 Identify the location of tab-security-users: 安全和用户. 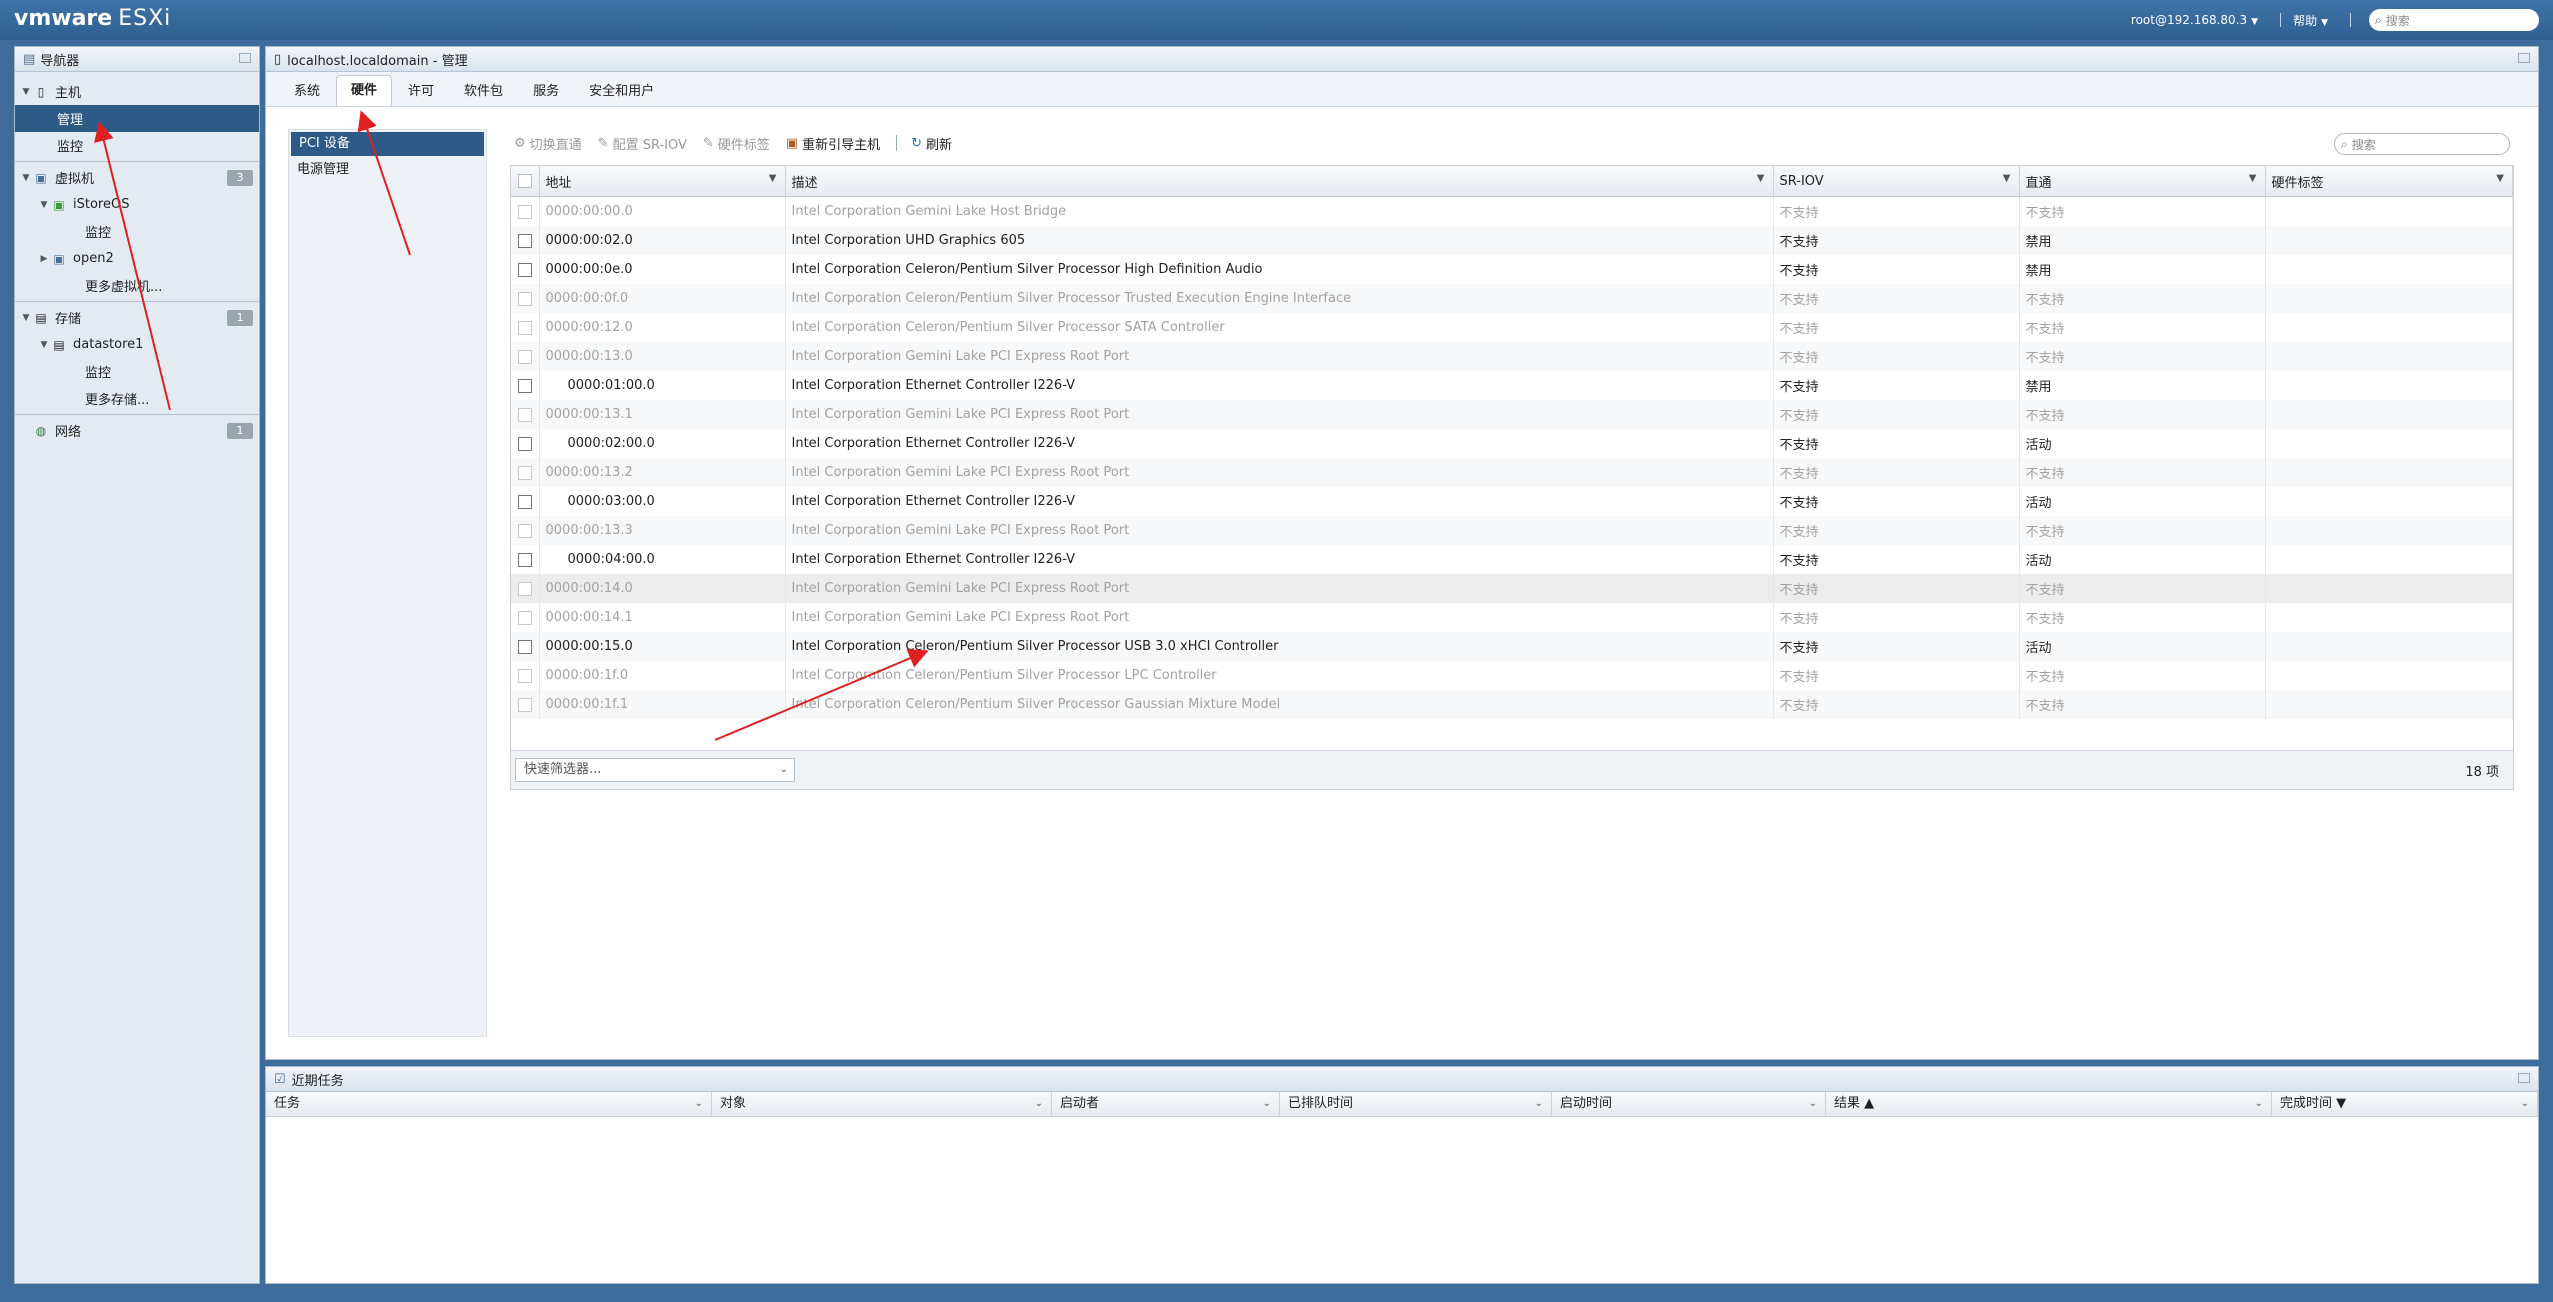
(621, 92).